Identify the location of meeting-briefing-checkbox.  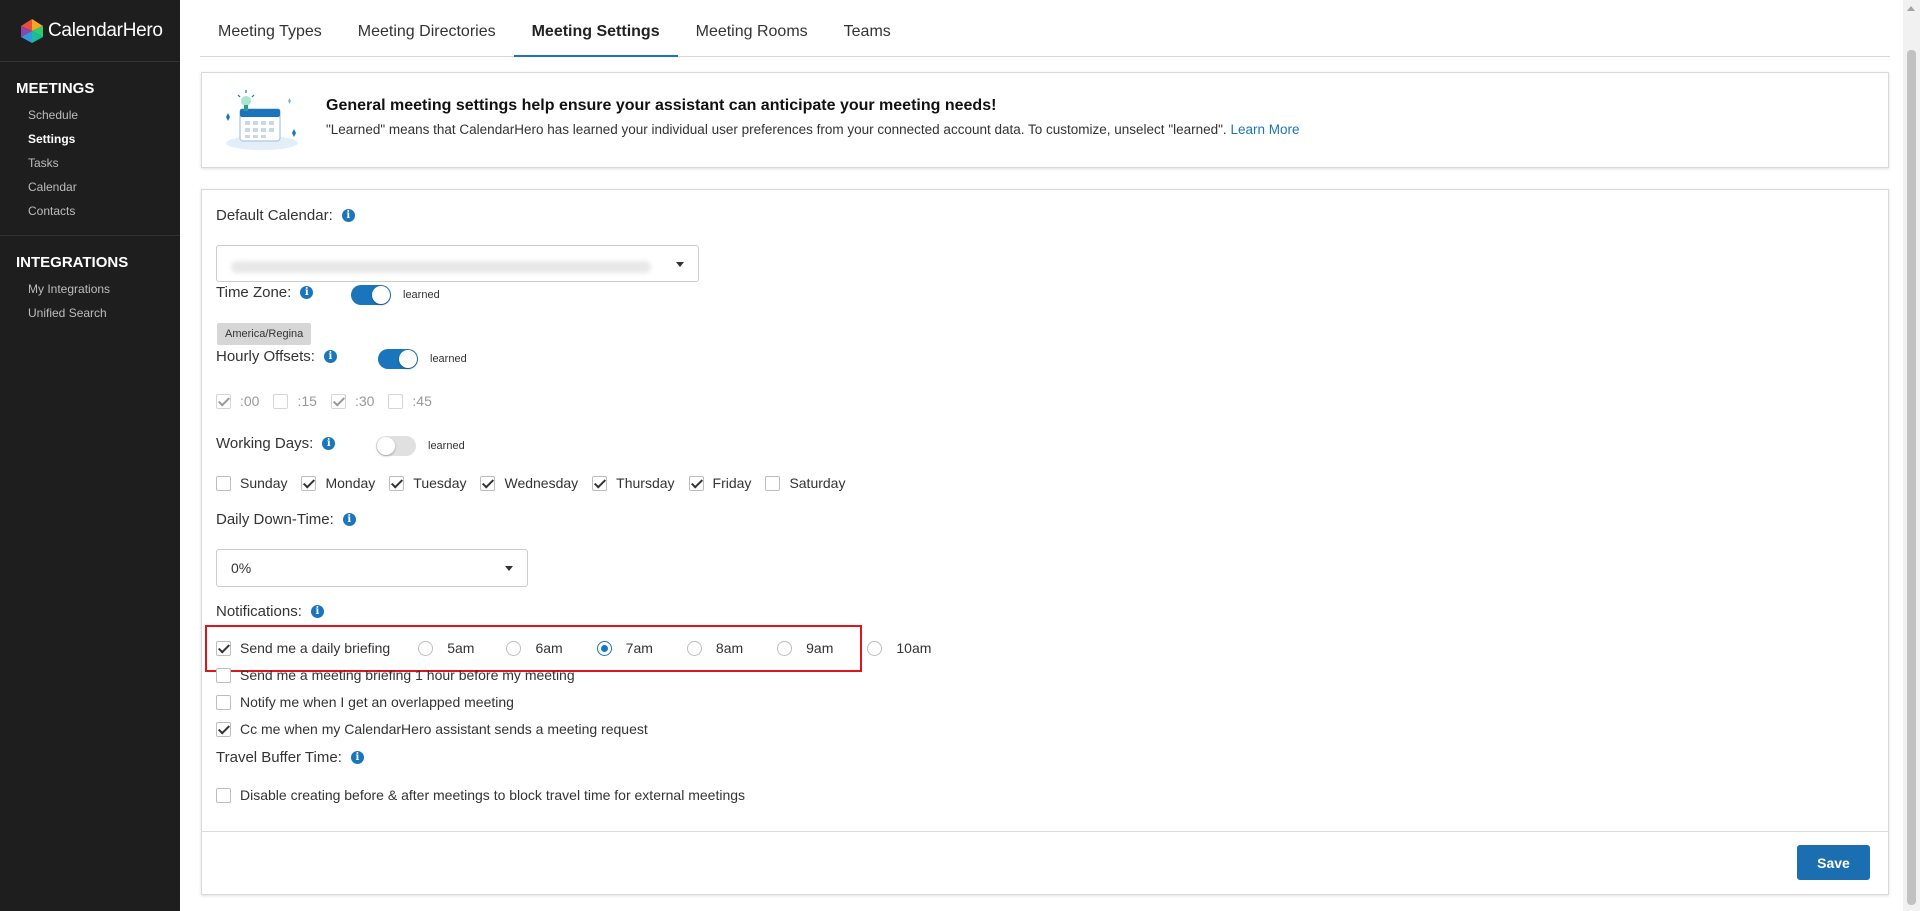
(223, 675).